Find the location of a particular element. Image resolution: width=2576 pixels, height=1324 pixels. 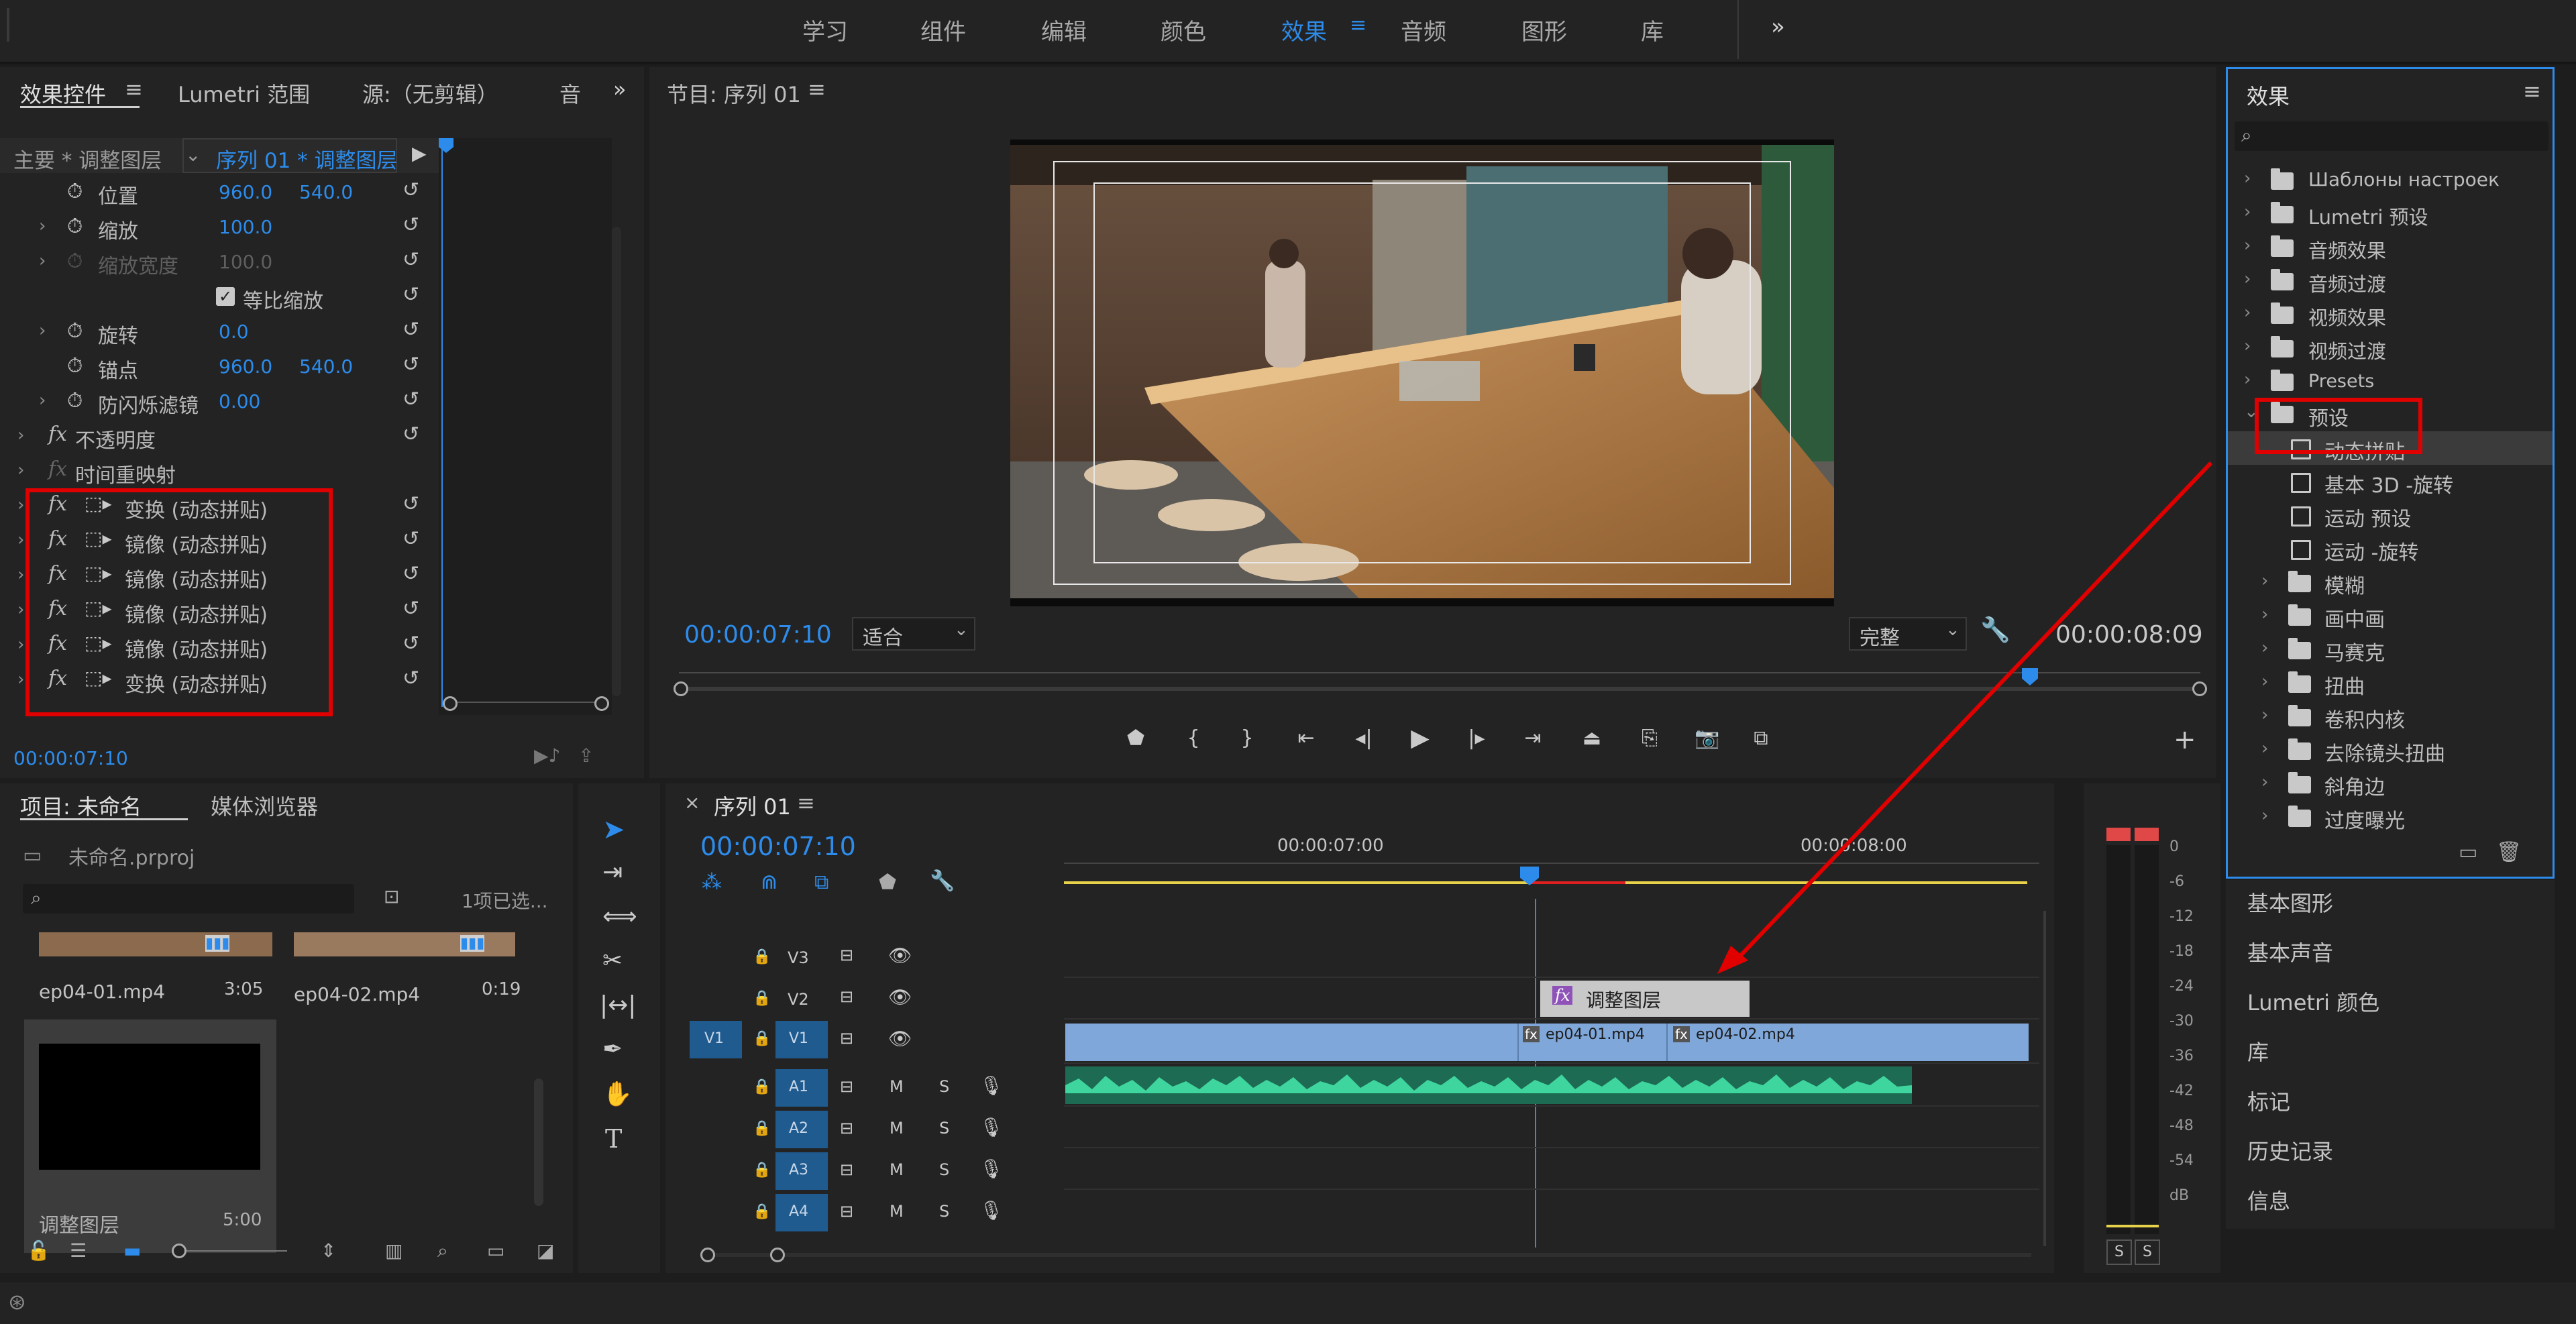

effect-keyframe-area is located at coordinates (525, 426).